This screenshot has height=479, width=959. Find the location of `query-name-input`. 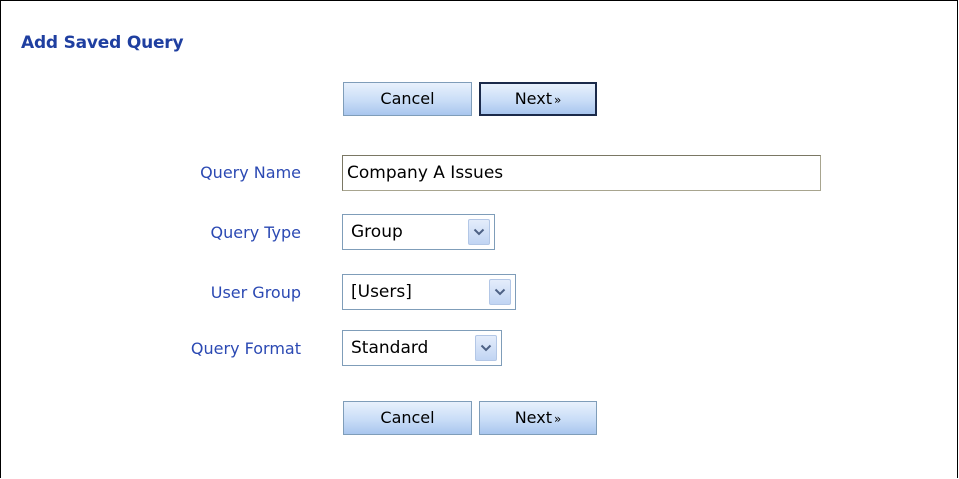

query-name-input is located at coordinates (581, 173).